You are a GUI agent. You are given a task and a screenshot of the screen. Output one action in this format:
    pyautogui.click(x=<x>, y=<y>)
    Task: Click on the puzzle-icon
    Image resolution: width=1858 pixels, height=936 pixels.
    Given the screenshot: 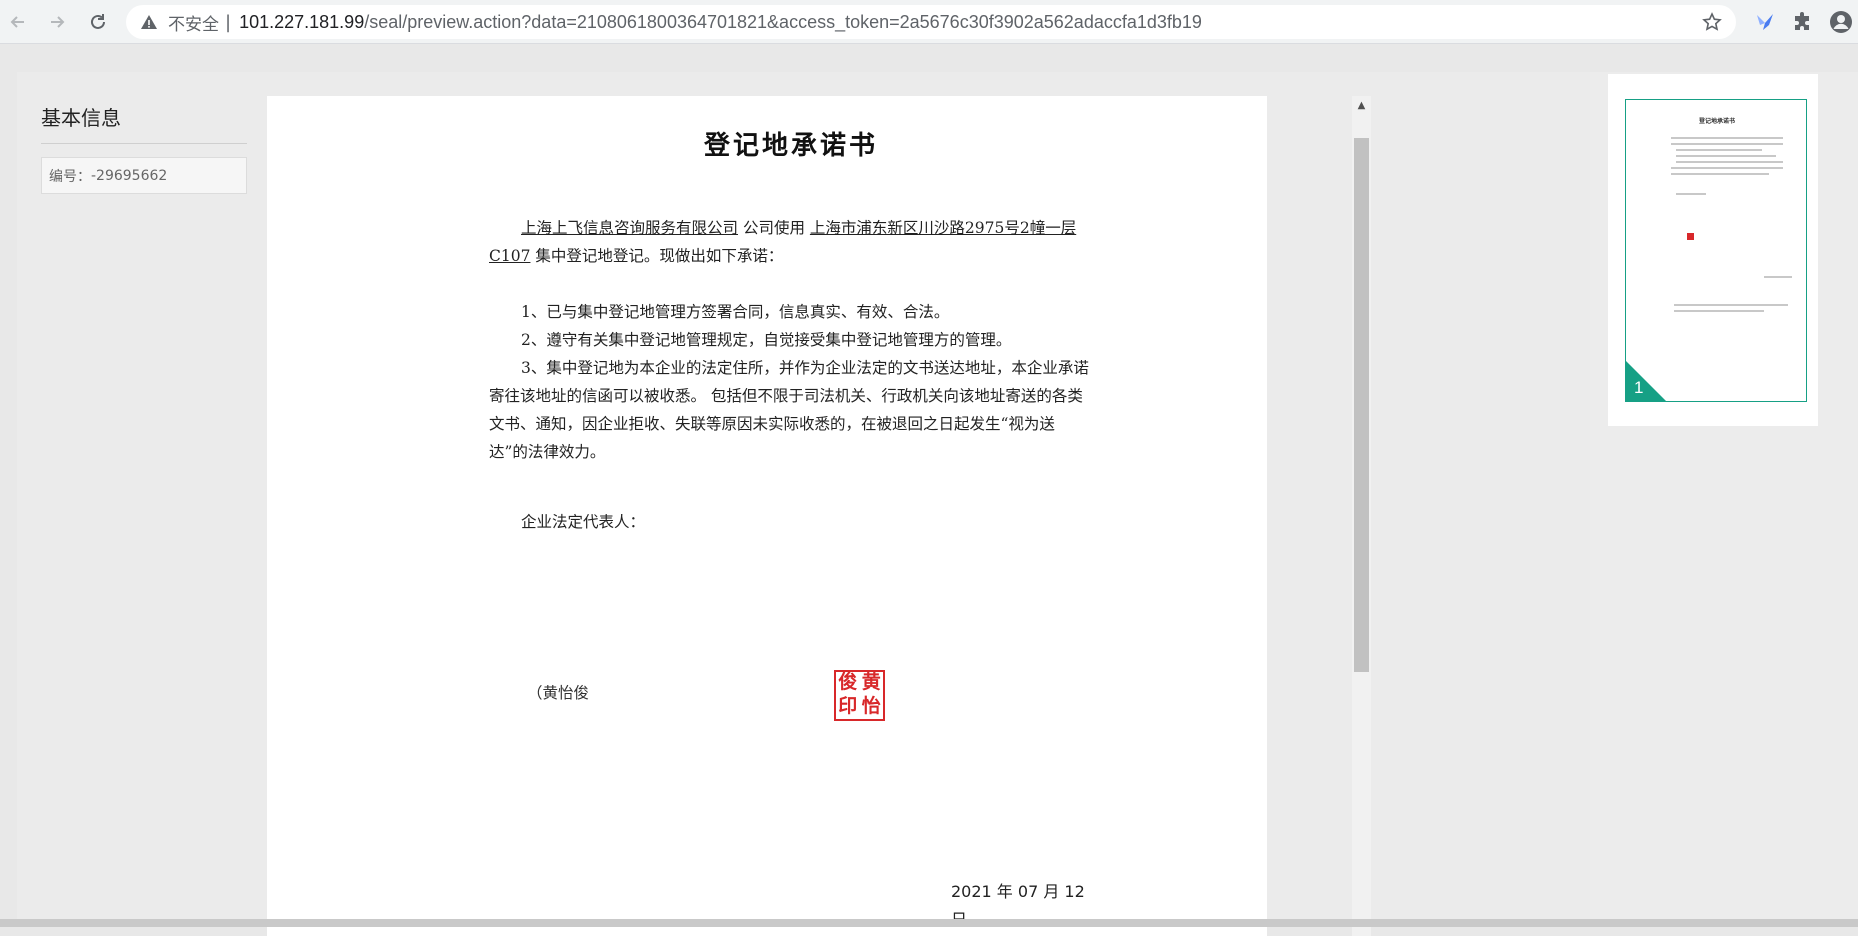 What is the action you would take?
    pyautogui.click(x=1803, y=22)
    